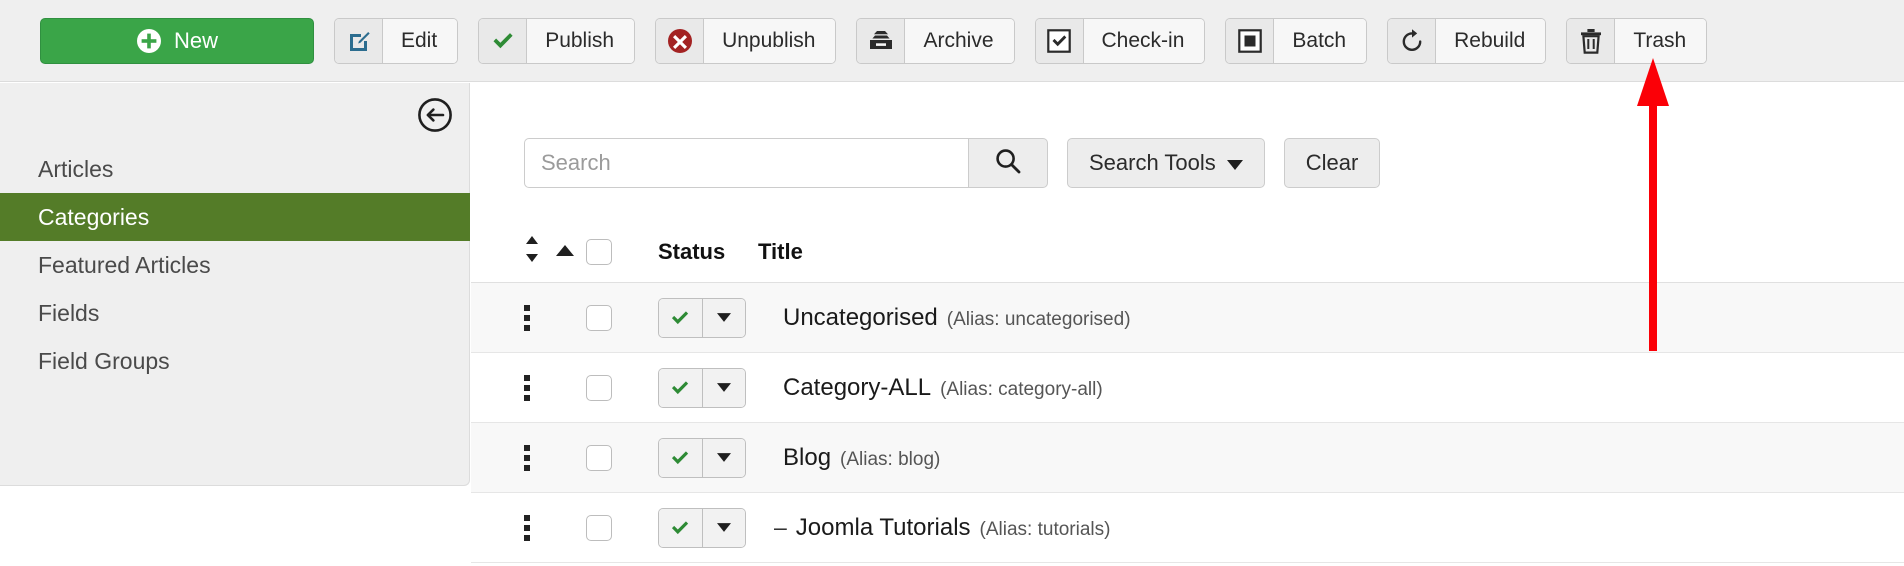 This screenshot has height=566, width=1904. I want to click on row-title-cell: – Joomla Tutorials (Alias: tutorials), so click(1331, 528).